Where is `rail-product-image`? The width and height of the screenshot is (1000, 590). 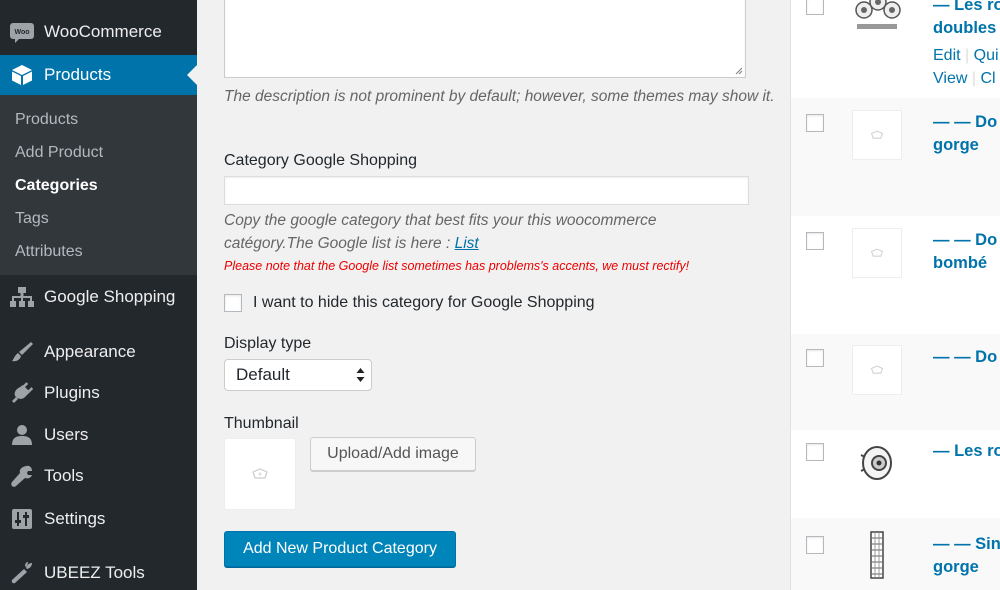
rail-product-image is located at coordinates (877, 555).